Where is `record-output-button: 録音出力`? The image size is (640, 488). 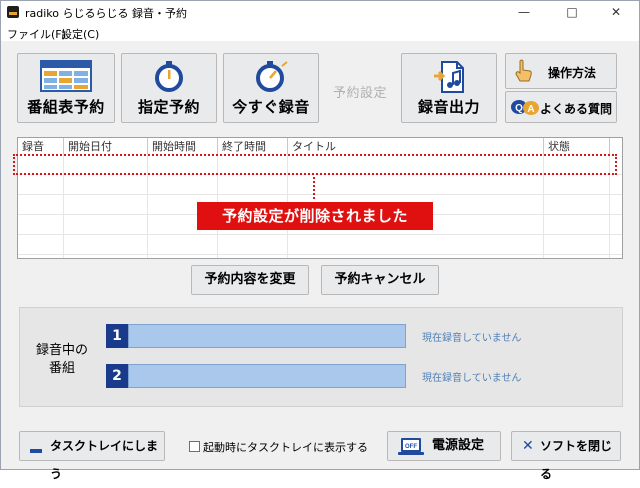
record-output-button: 録音出力 is located at coordinates (449, 88).